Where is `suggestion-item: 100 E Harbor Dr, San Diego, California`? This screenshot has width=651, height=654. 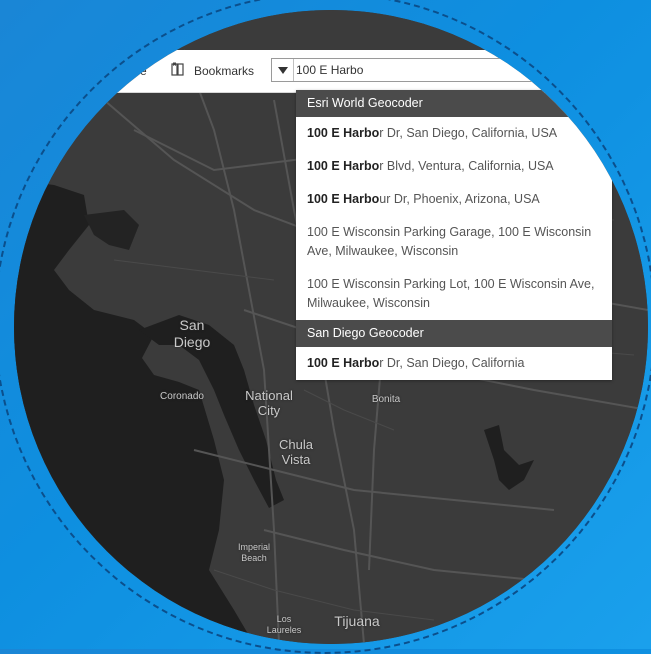
suggestion-item: 100 E Harbor Dr, San Diego, California is located at coordinates (454, 363).